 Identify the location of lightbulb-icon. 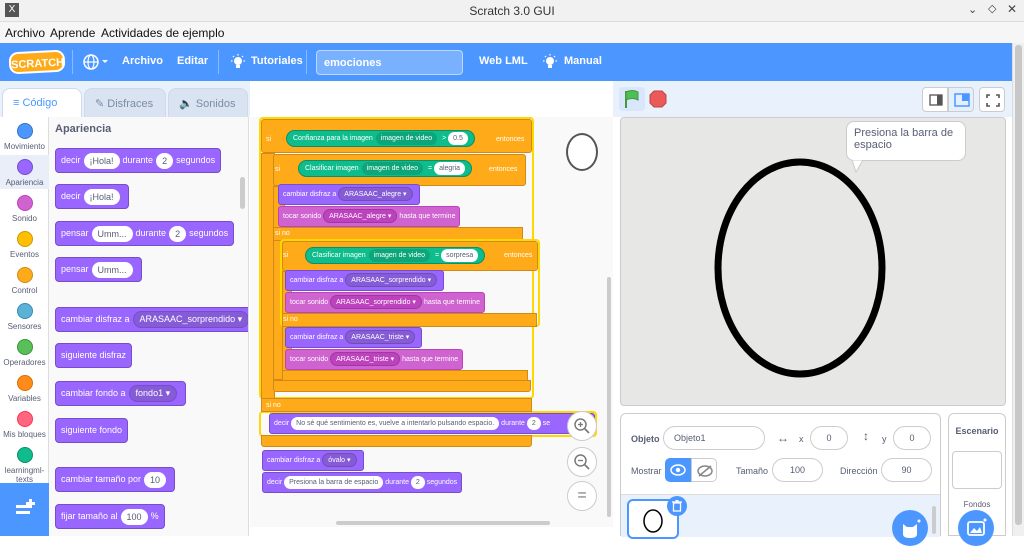
(550, 63).